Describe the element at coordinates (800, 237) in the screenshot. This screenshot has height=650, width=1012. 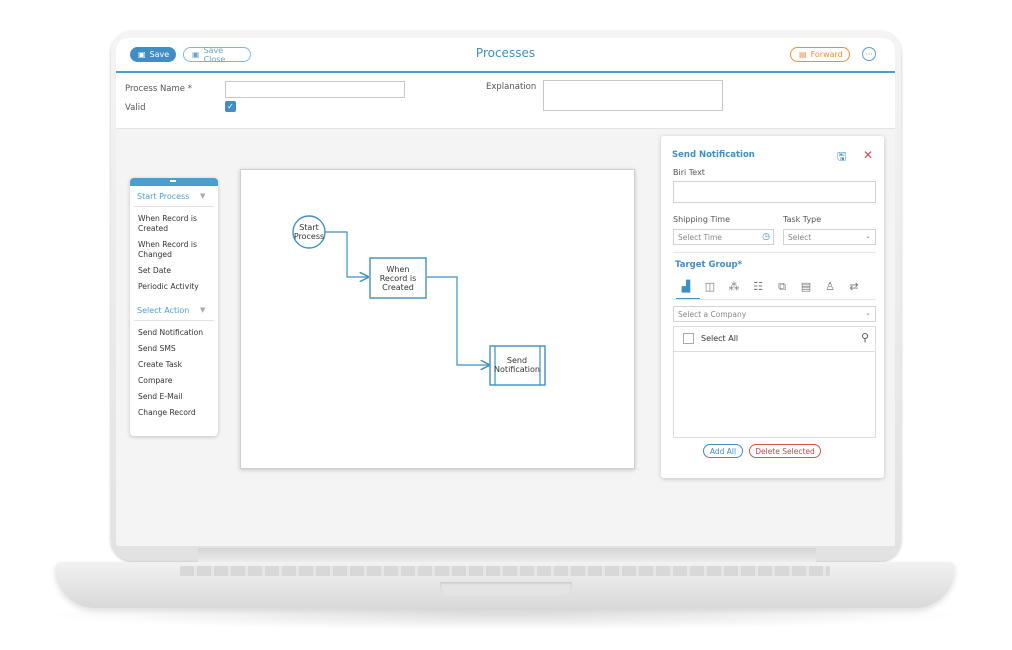
I see `task-type-value: Select` at that location.